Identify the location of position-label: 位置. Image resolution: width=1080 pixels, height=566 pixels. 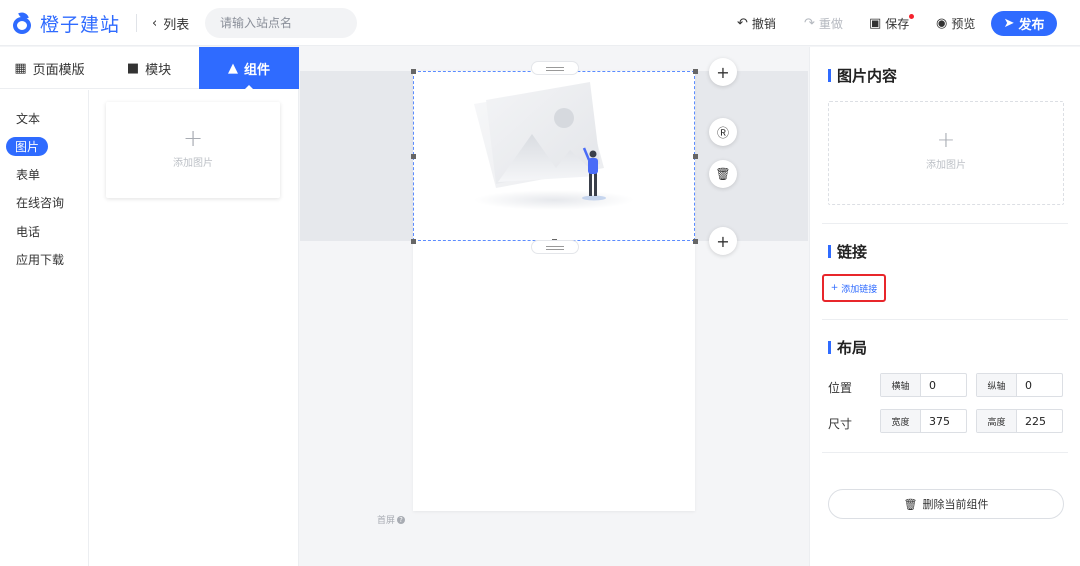
(840, 388).